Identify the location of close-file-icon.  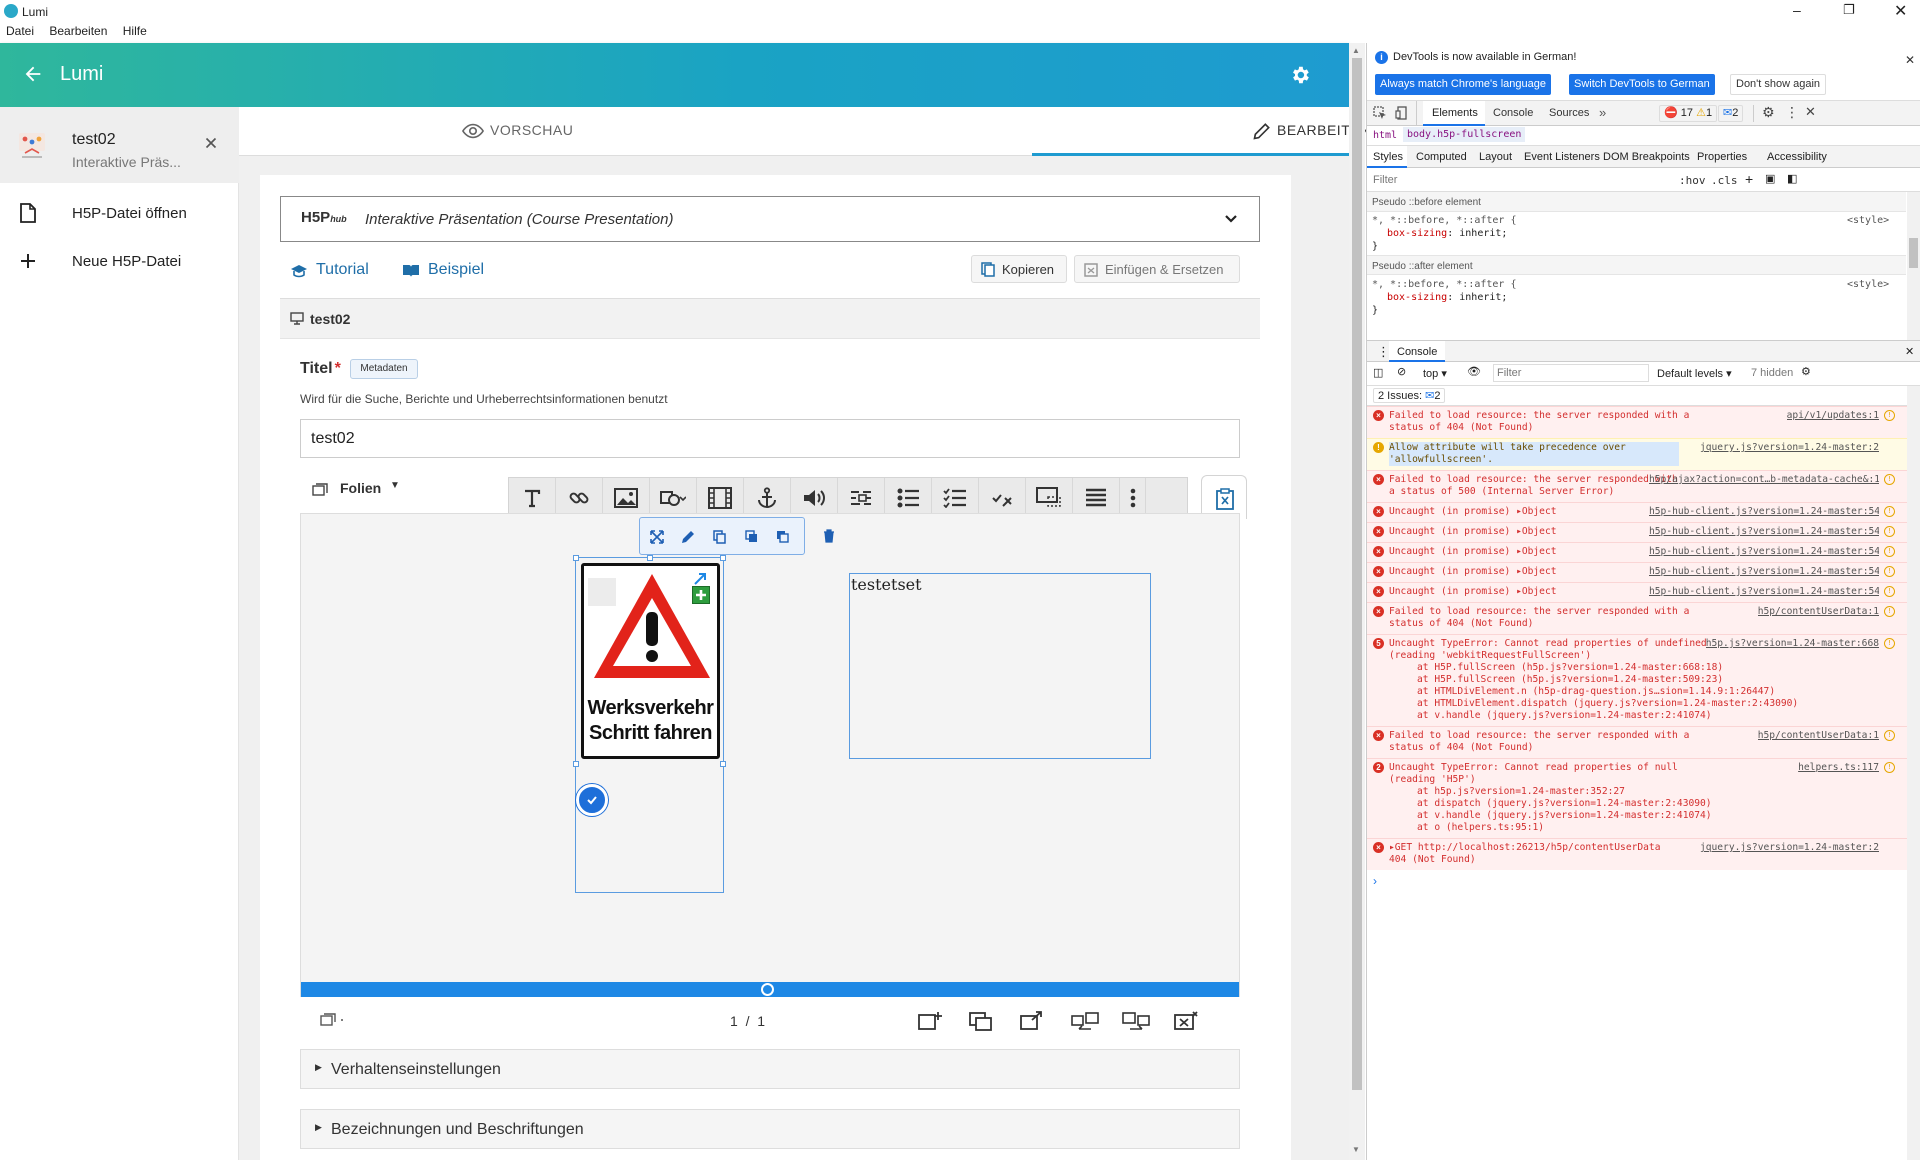
(211, 143).